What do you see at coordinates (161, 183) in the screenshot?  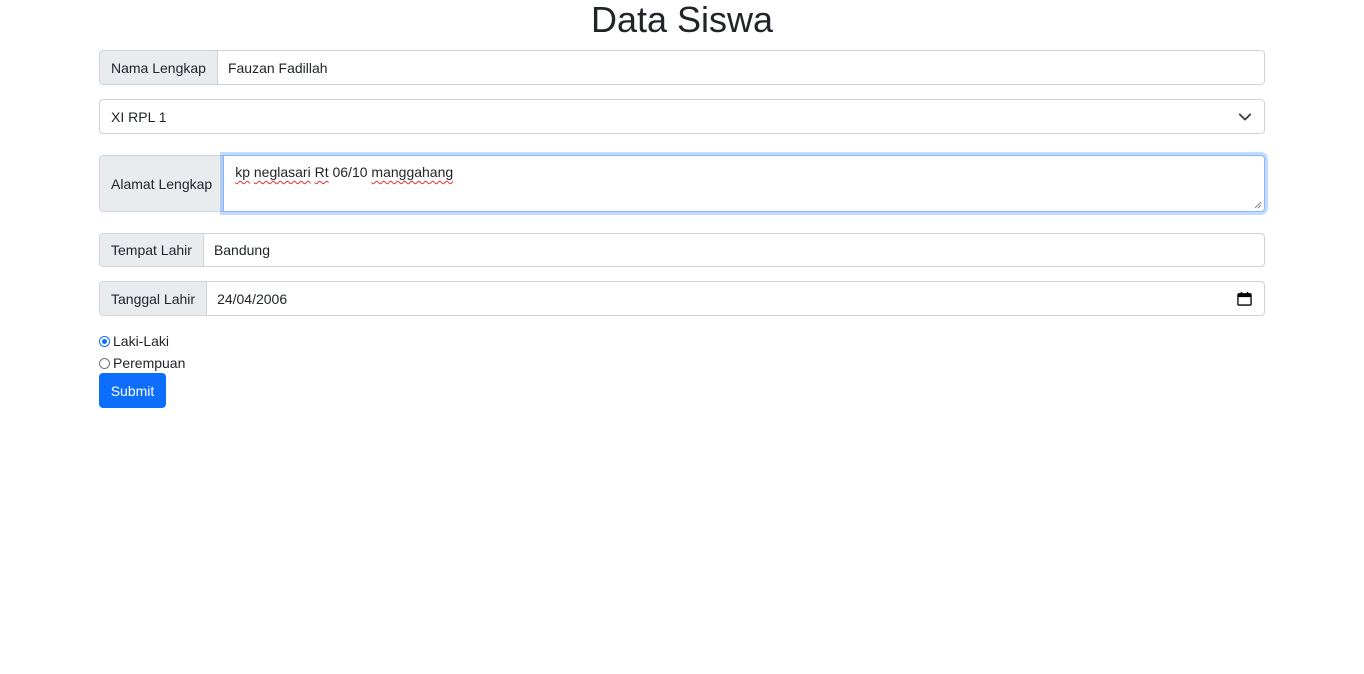 I see `alamat-lengkap-label: Alamat Lengkap` at bounding box center [161, 183].